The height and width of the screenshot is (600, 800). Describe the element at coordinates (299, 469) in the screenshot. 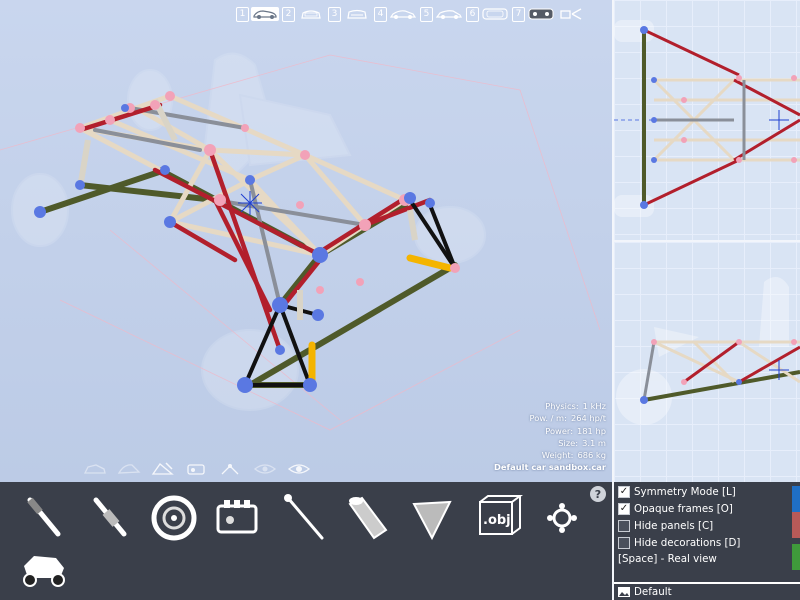

I see `eye-icon` at that location.